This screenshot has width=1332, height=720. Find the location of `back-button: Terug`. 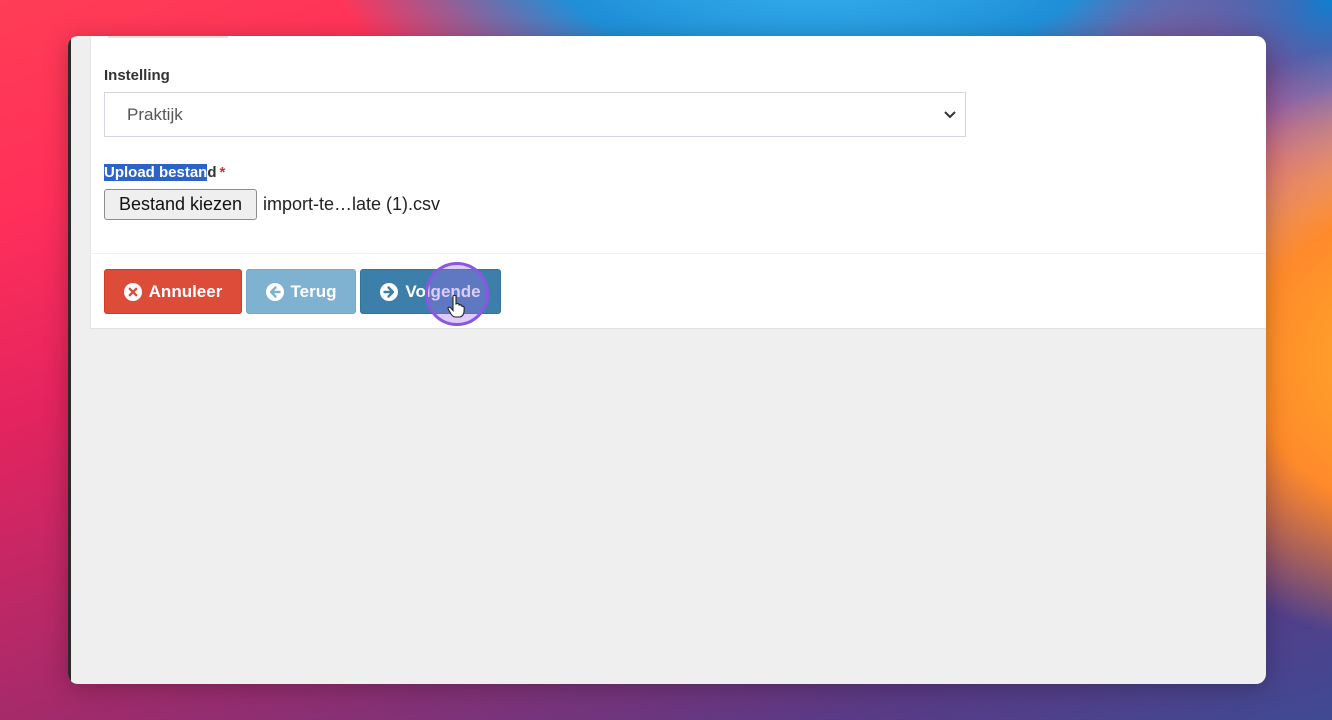

back-button: Terug is located at coordinates (301, 291).